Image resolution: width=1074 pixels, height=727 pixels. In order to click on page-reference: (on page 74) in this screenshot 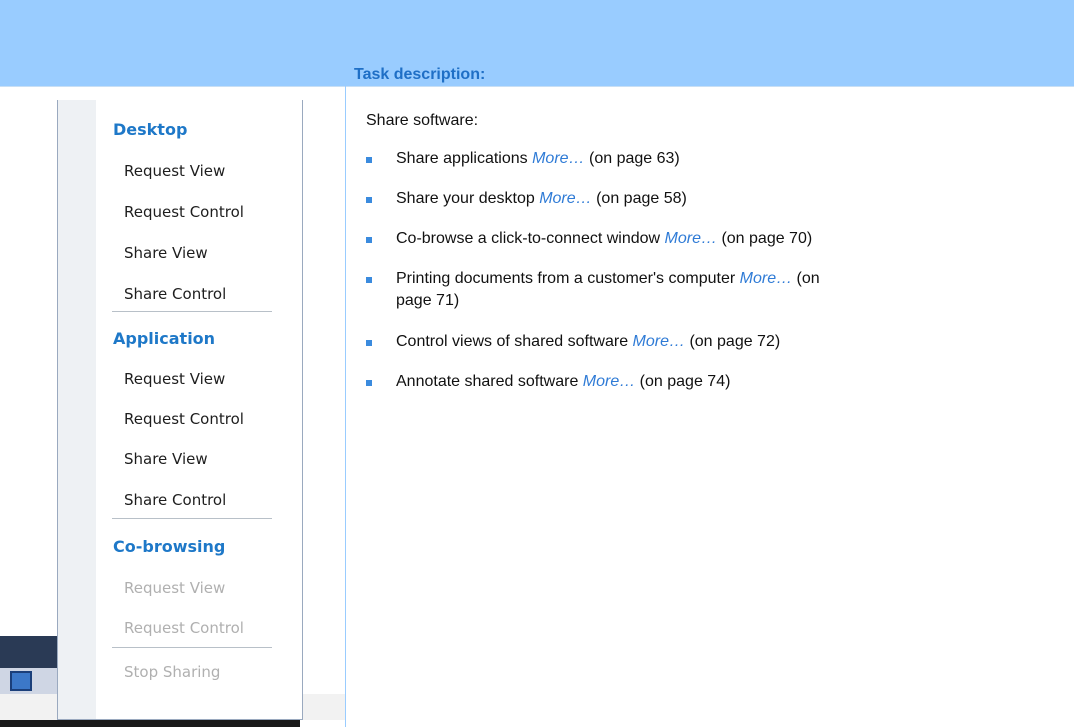, I will do `click(683, 381)`.